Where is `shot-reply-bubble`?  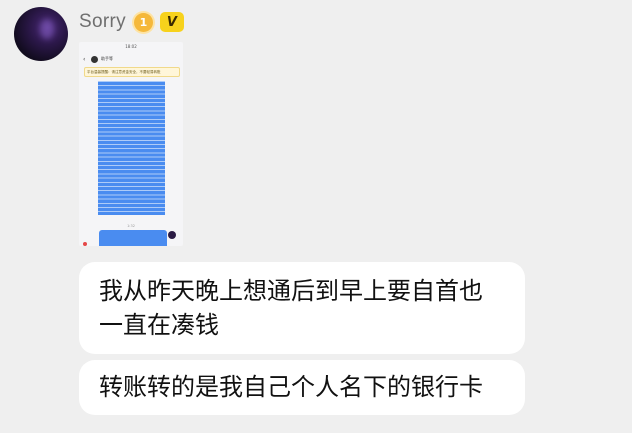 shot-reply-bubble is located at coordinates (133, 238).